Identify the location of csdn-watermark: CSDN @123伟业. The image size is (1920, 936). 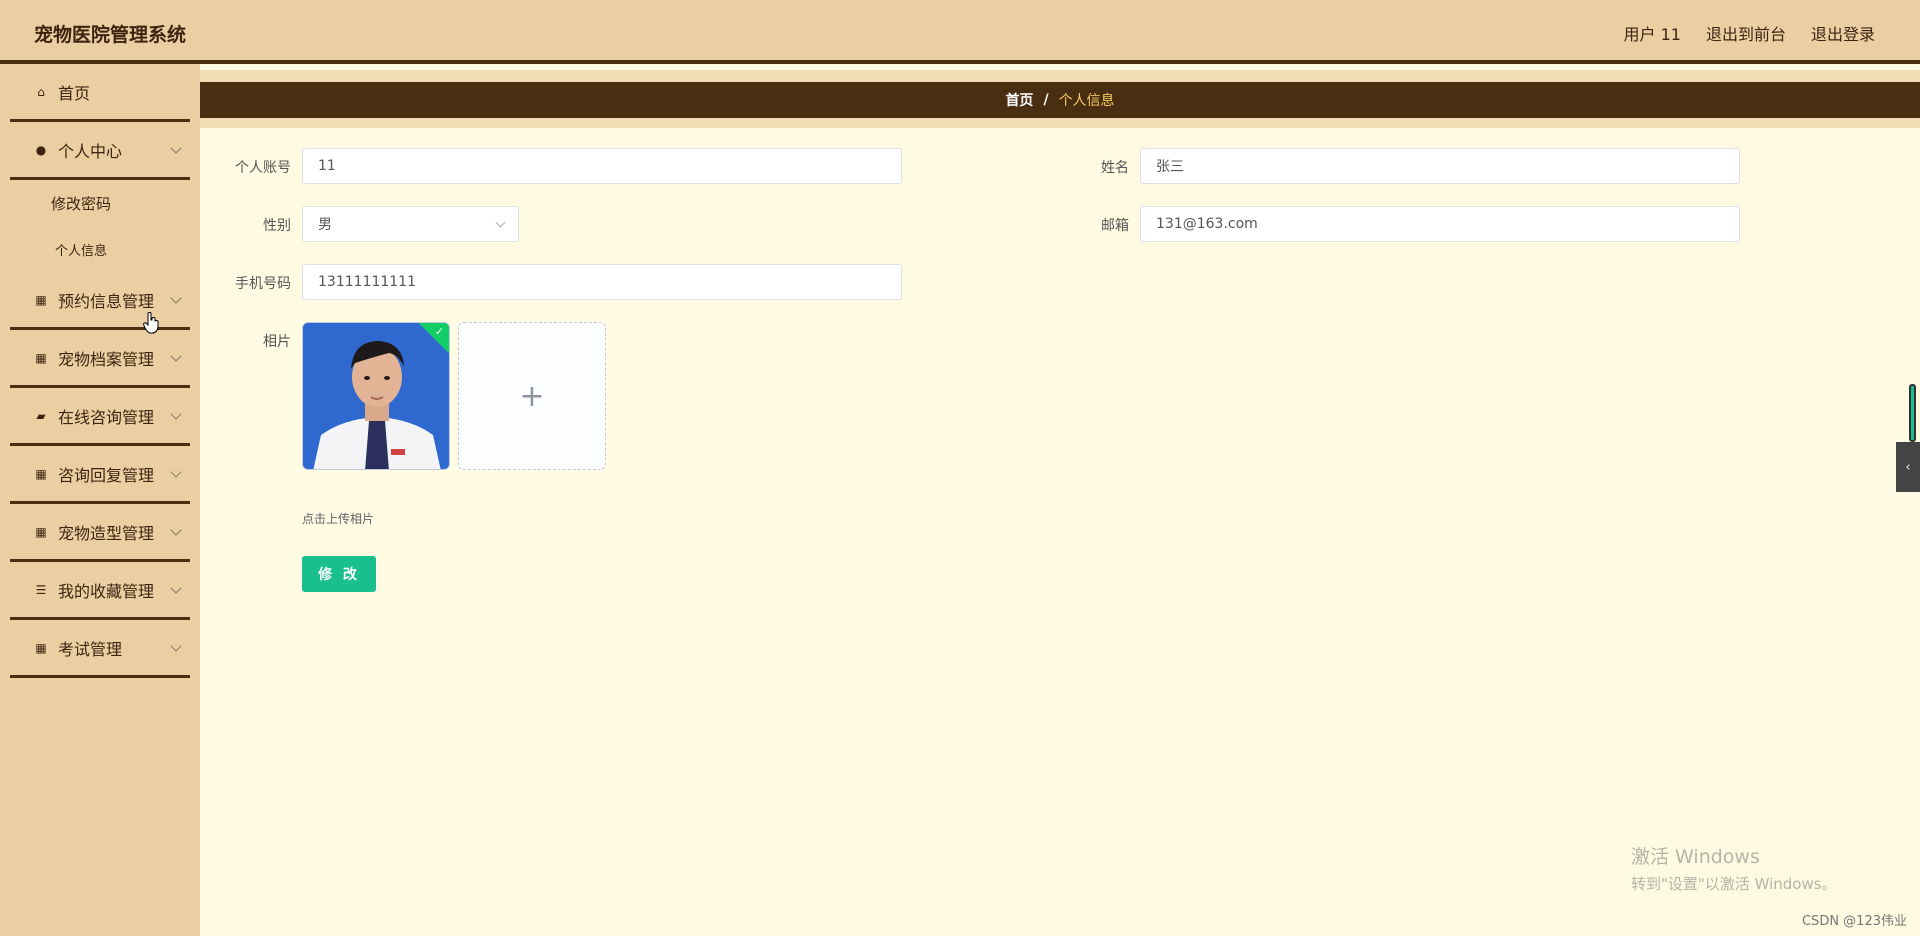
(1854, 921).